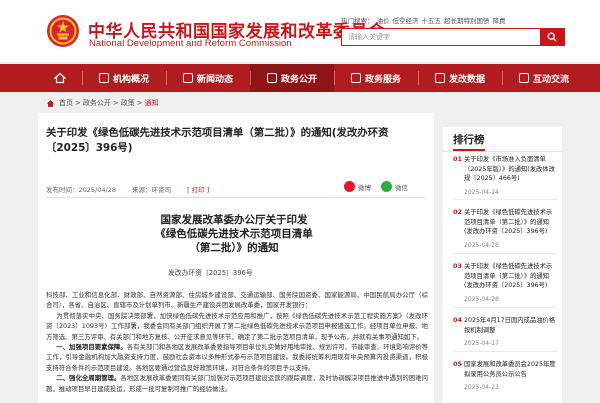 The height and width of the screenshot is (403, 600). What do you see at coordinates (97, 103) in the screenshot?
I see `breadcrumb-item-government-affairs: 政务公开` at bounding box center [97, 103].